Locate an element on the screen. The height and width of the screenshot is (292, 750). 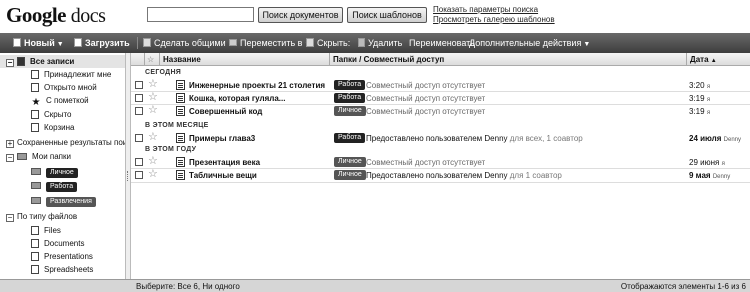
more-actions-button: Дополнительные действия ▼ is located at coordinates (529, 43).